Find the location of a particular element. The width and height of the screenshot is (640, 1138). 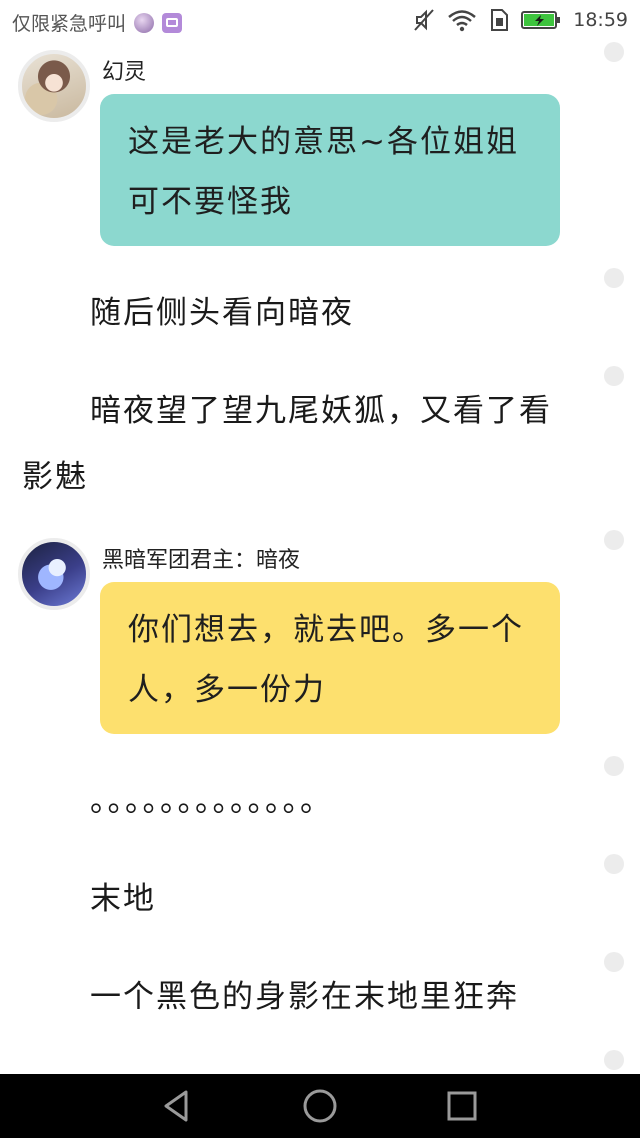

speaker-name: 幻灵 is located at coordinates (124, 72).